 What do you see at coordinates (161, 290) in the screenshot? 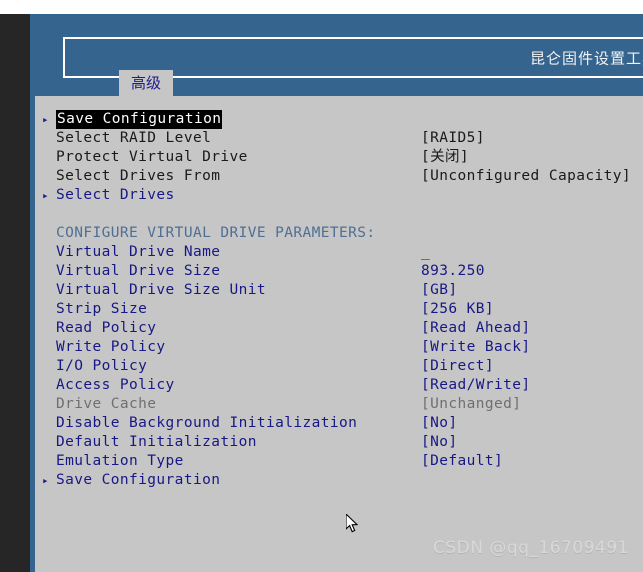
I see `menu-row-label: Virtual Drive Size Unit` at bounding box center [161, 290].